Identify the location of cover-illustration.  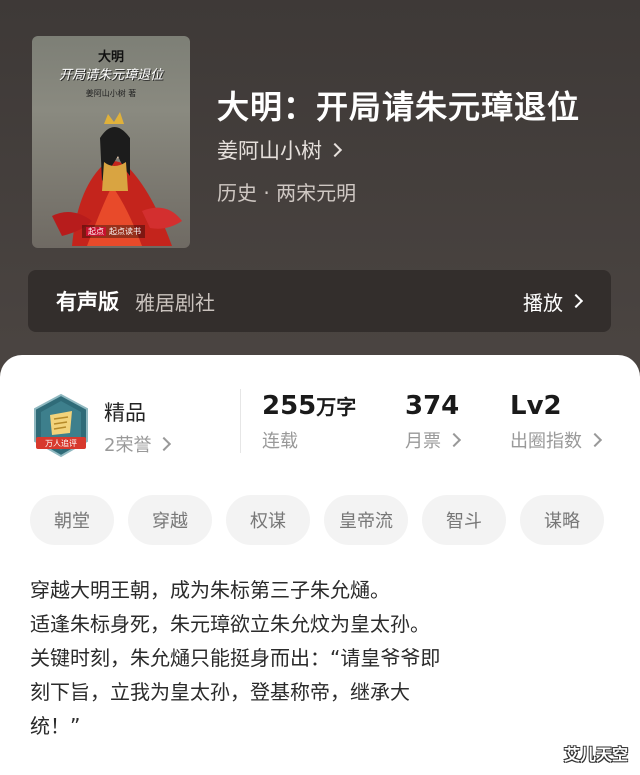
(117, 179).